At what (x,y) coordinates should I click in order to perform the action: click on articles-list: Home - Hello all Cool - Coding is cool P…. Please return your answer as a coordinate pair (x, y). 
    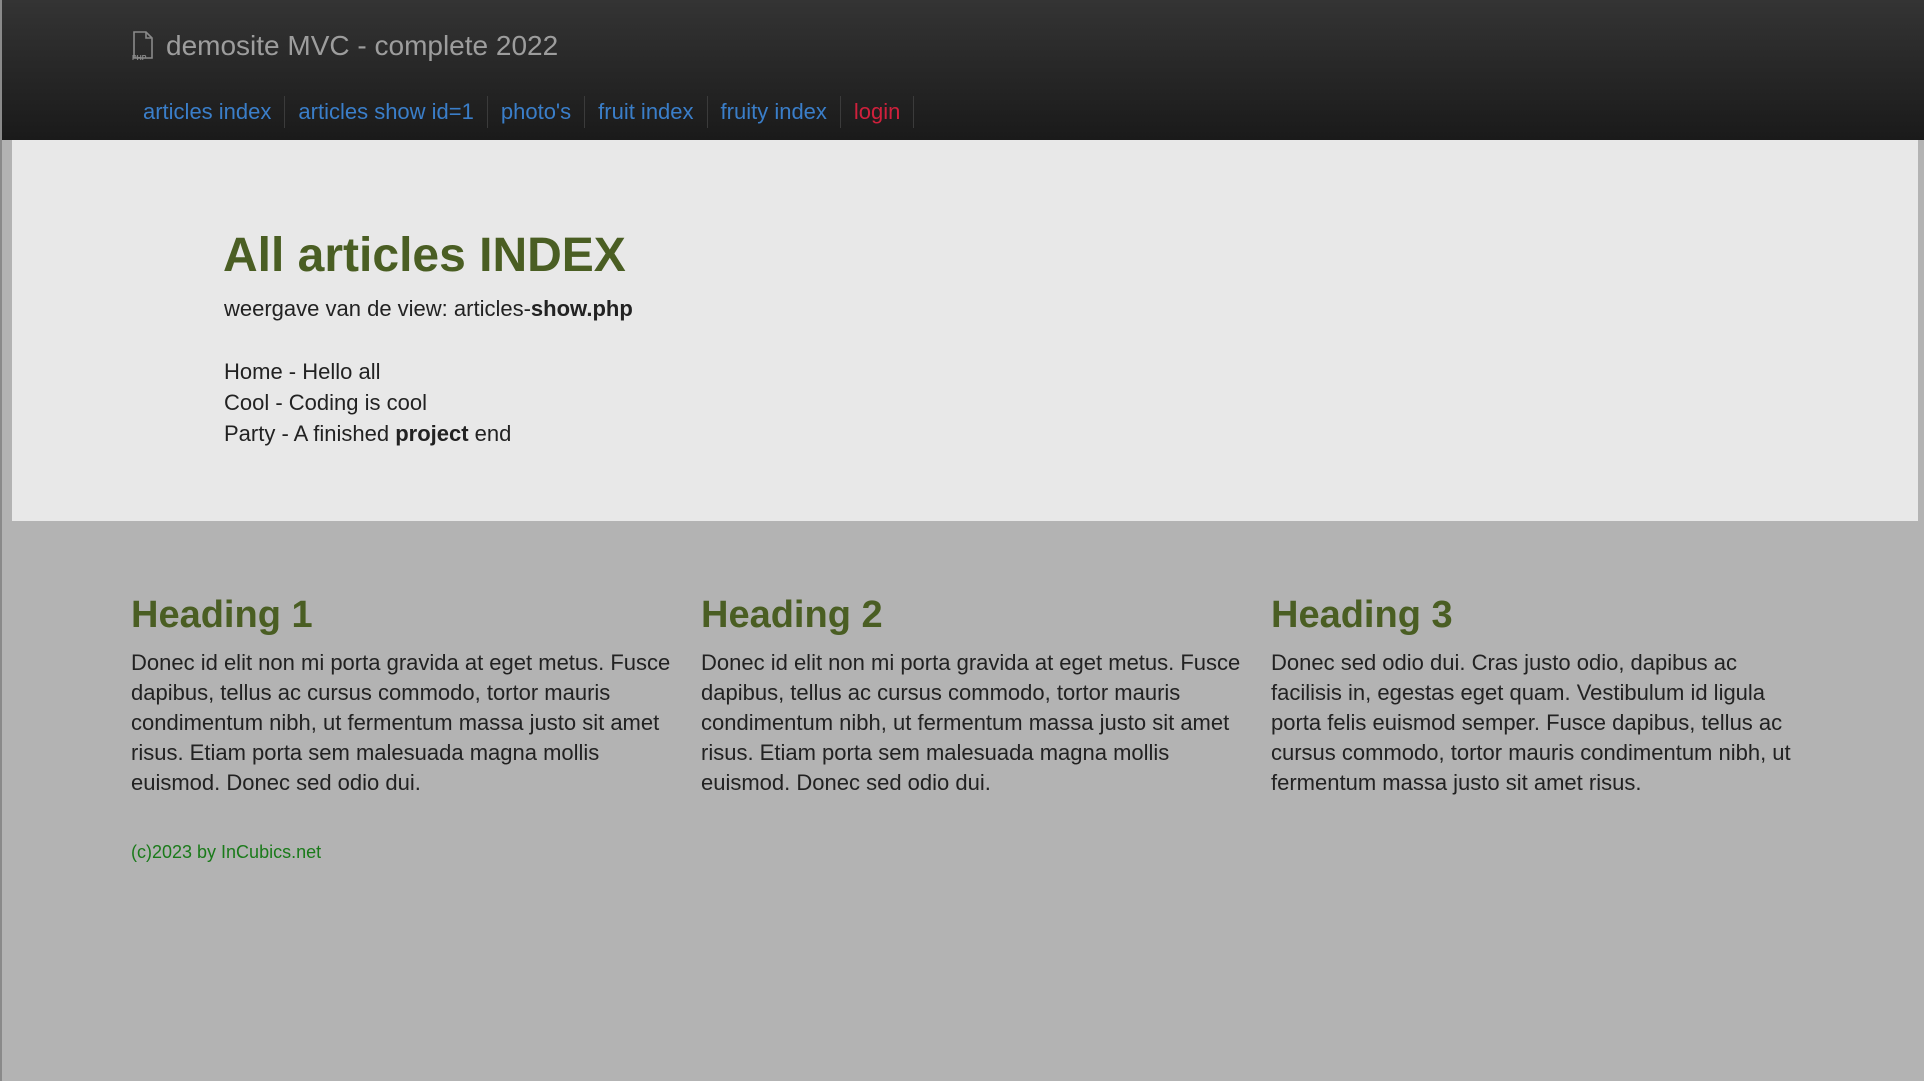
    Looking at the image, I should click on (367, 402).